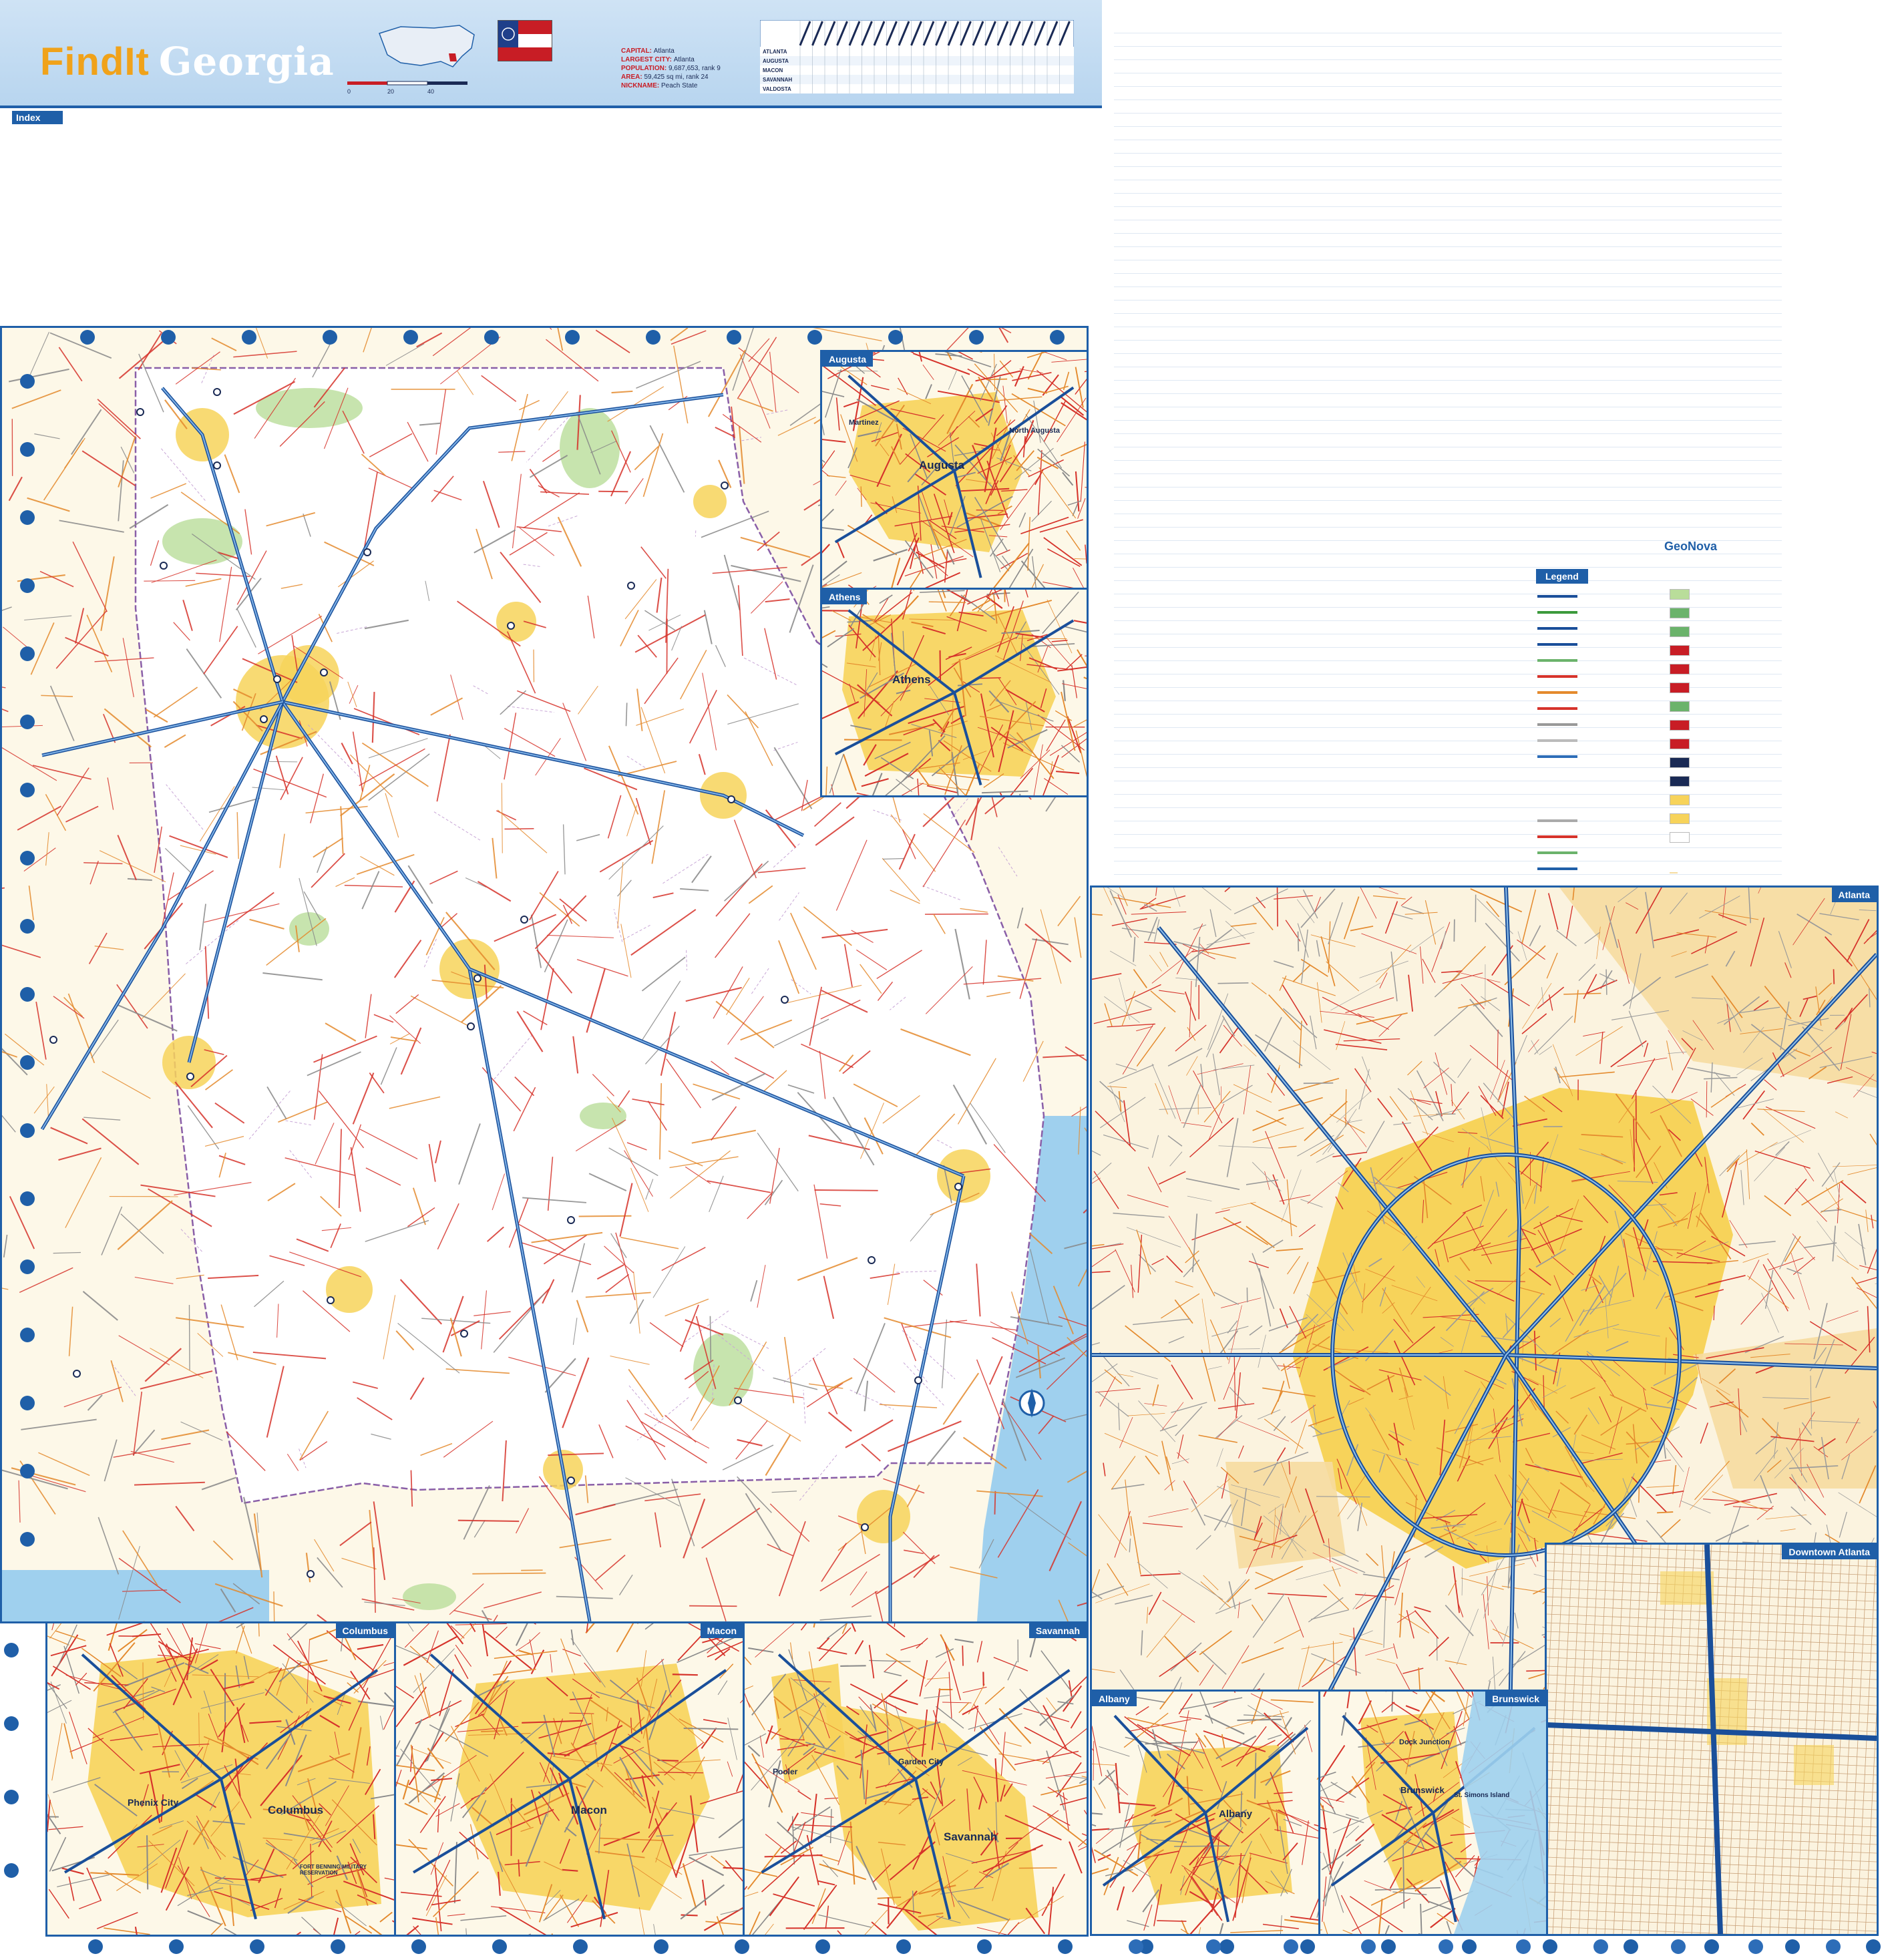  What do you see at coordinates (679, 85) in the screenshot?
I see `fact-value: Peach State` at bounding box center [679, 85].